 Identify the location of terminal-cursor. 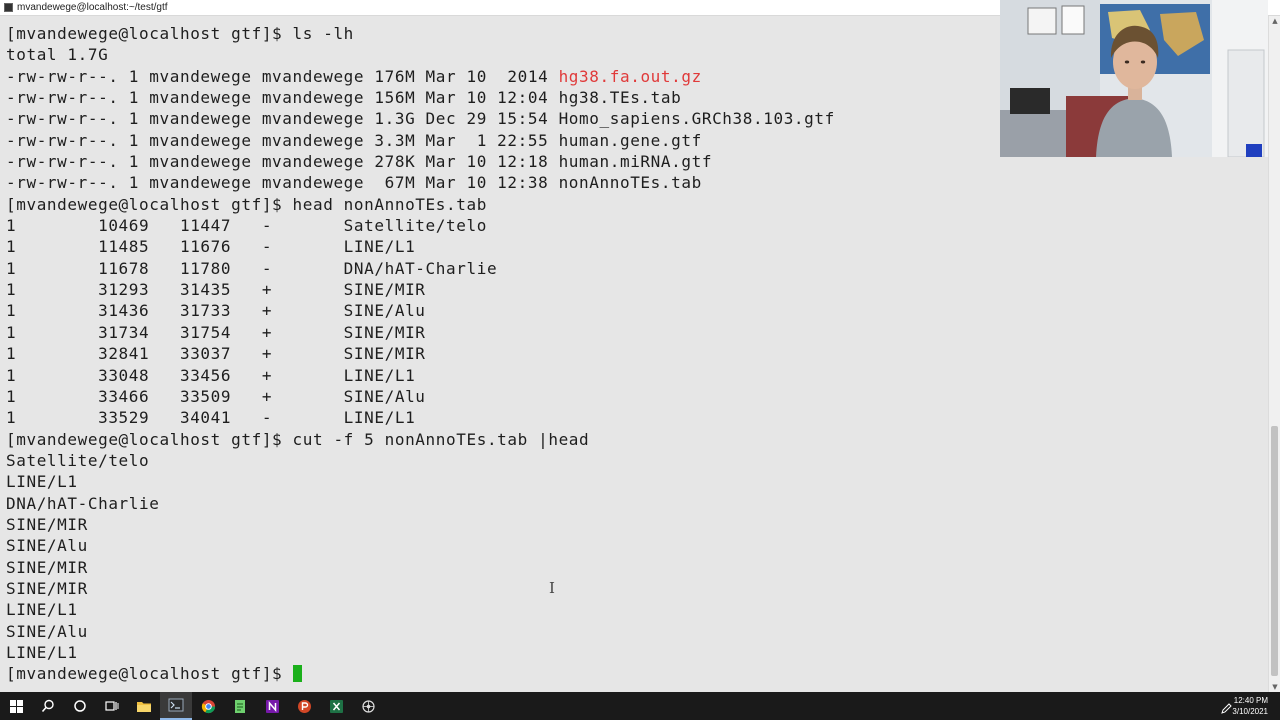
(297, 674).